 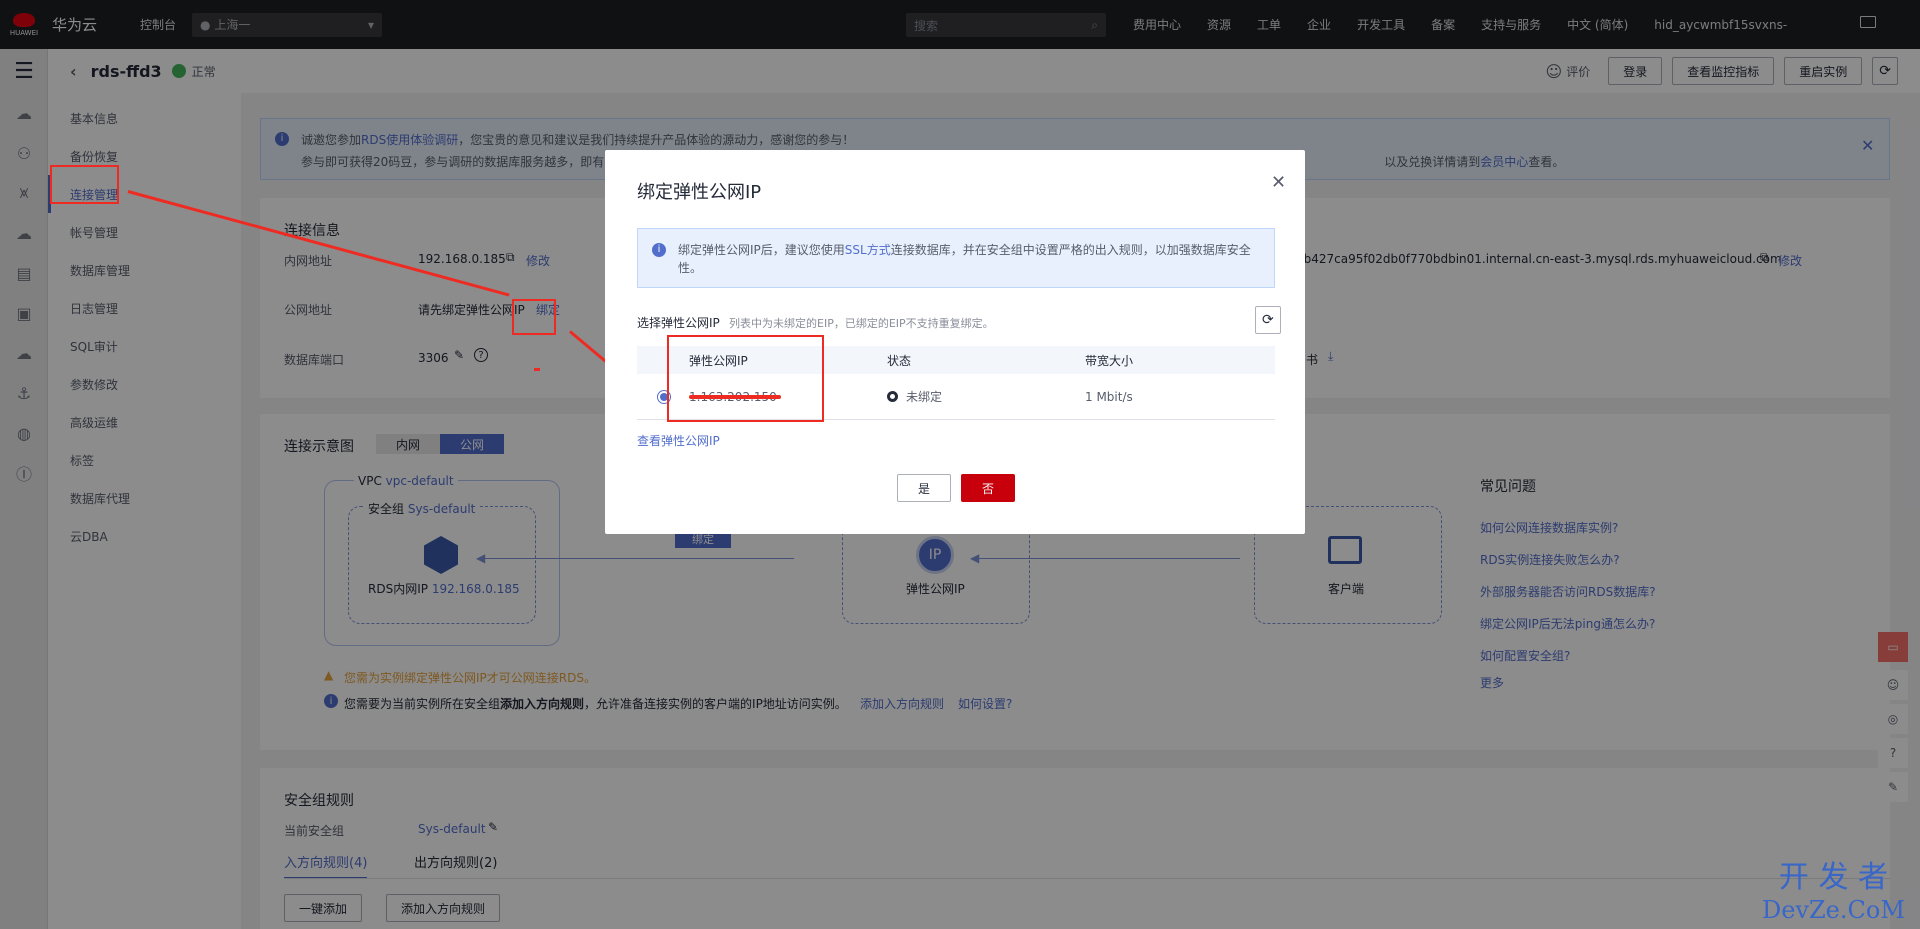 I want to click on dialog-close-icon: ✕, so click(x=1278, y=182).